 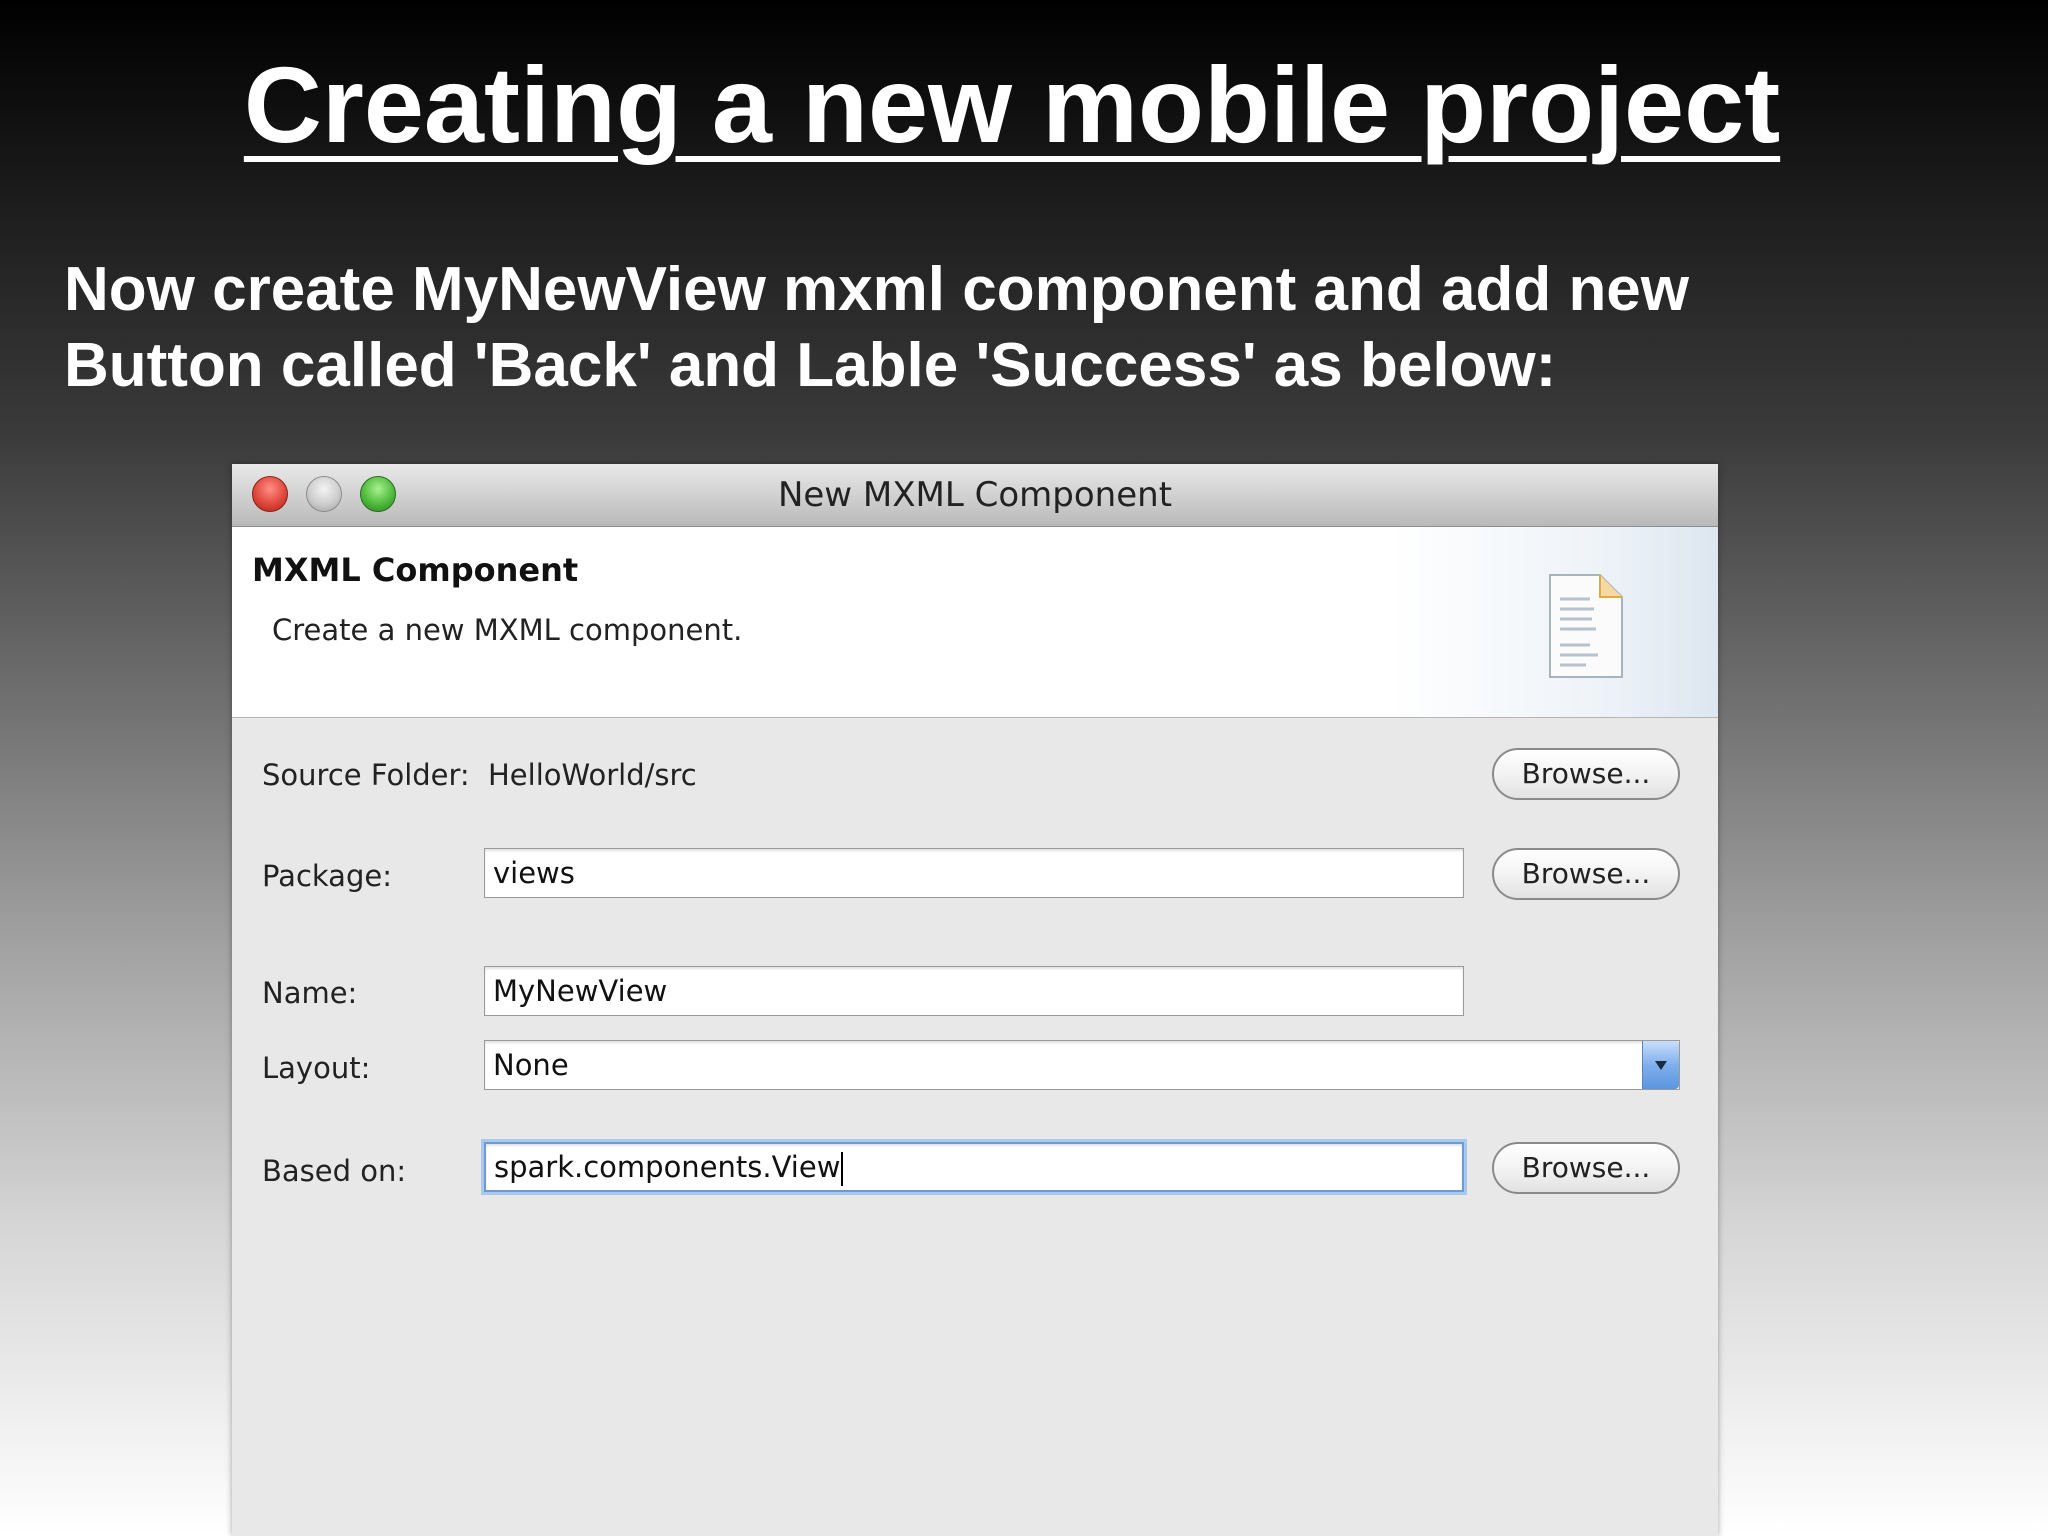 What do you see at coordinates (1012, 104) in the screenshot?
I see `slide-title-text: Creating a new mobile project` at bounding box center [1012, 104].